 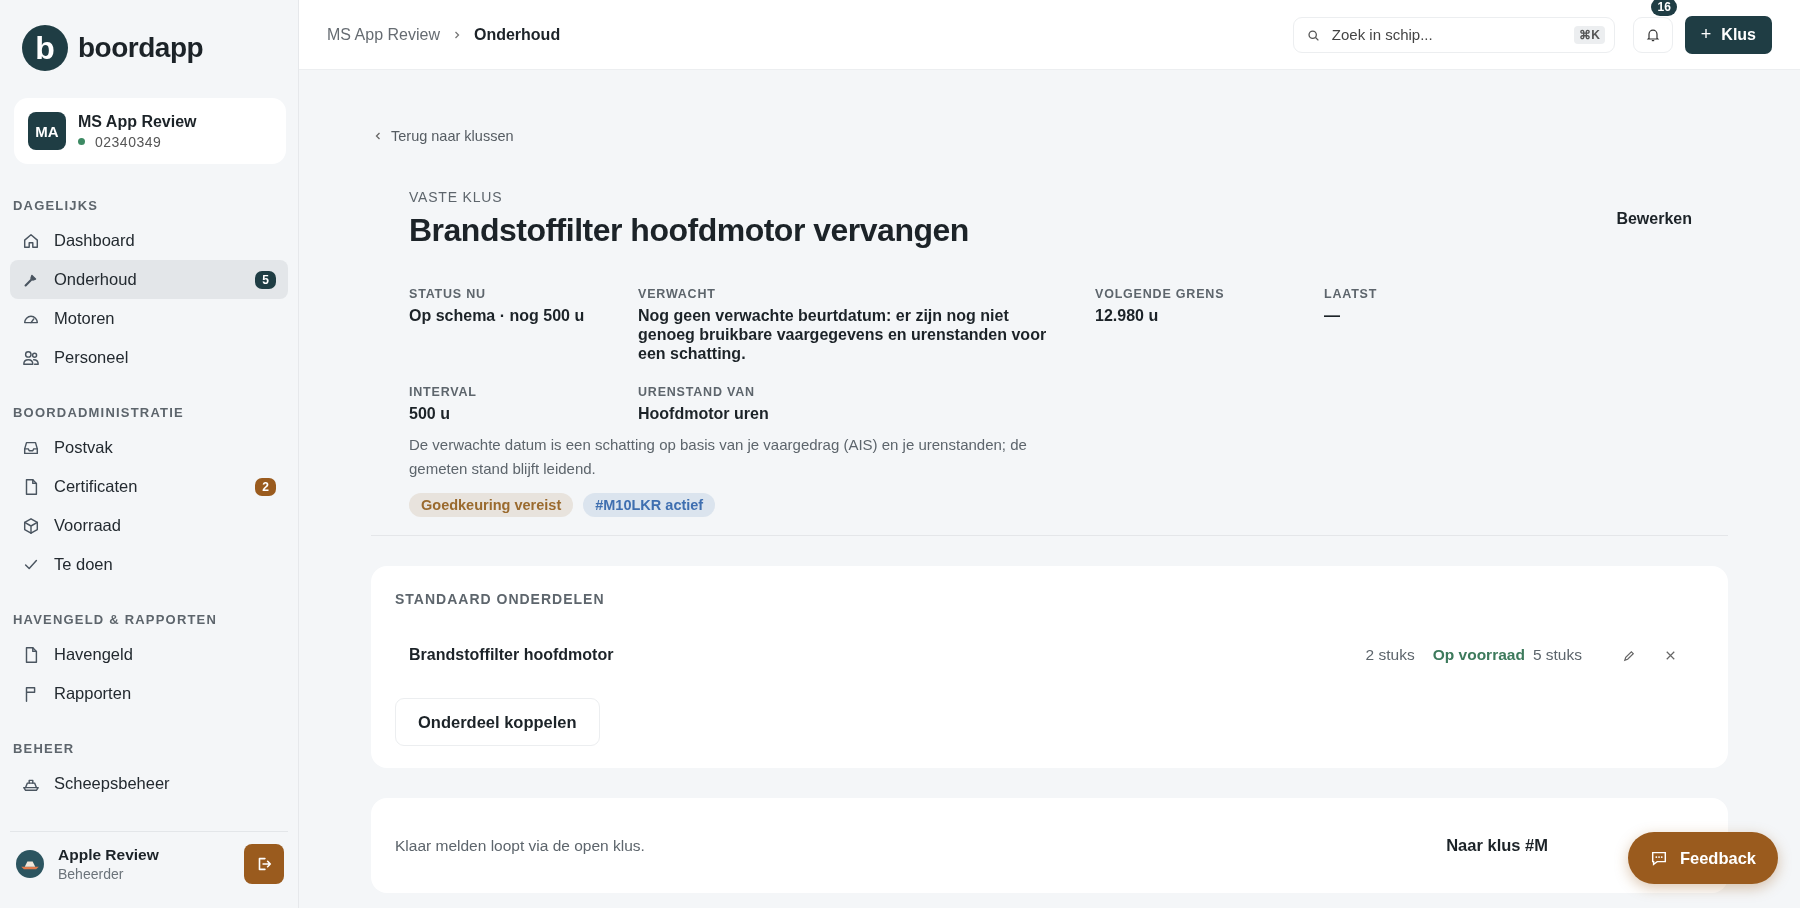 I want to click on search-icon, so click(x=1313, y=35).